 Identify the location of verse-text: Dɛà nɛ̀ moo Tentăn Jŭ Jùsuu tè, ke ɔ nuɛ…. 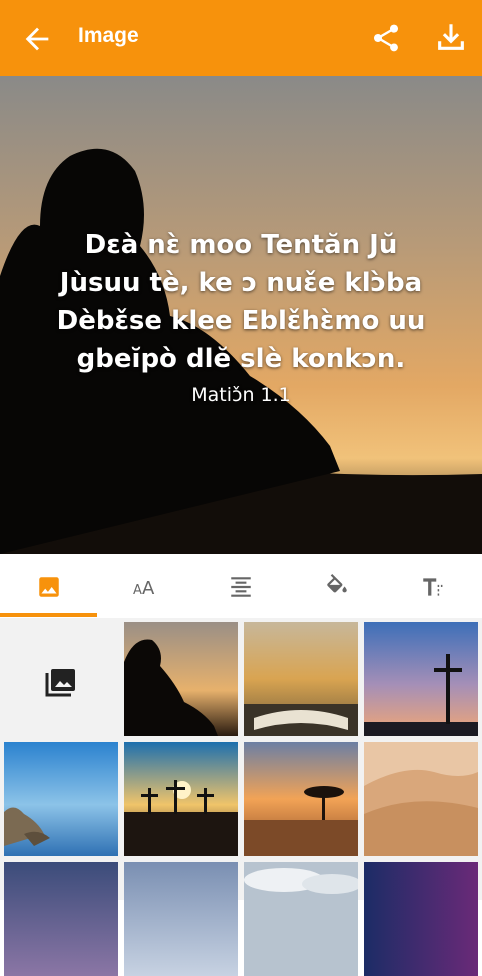
(241, 302).